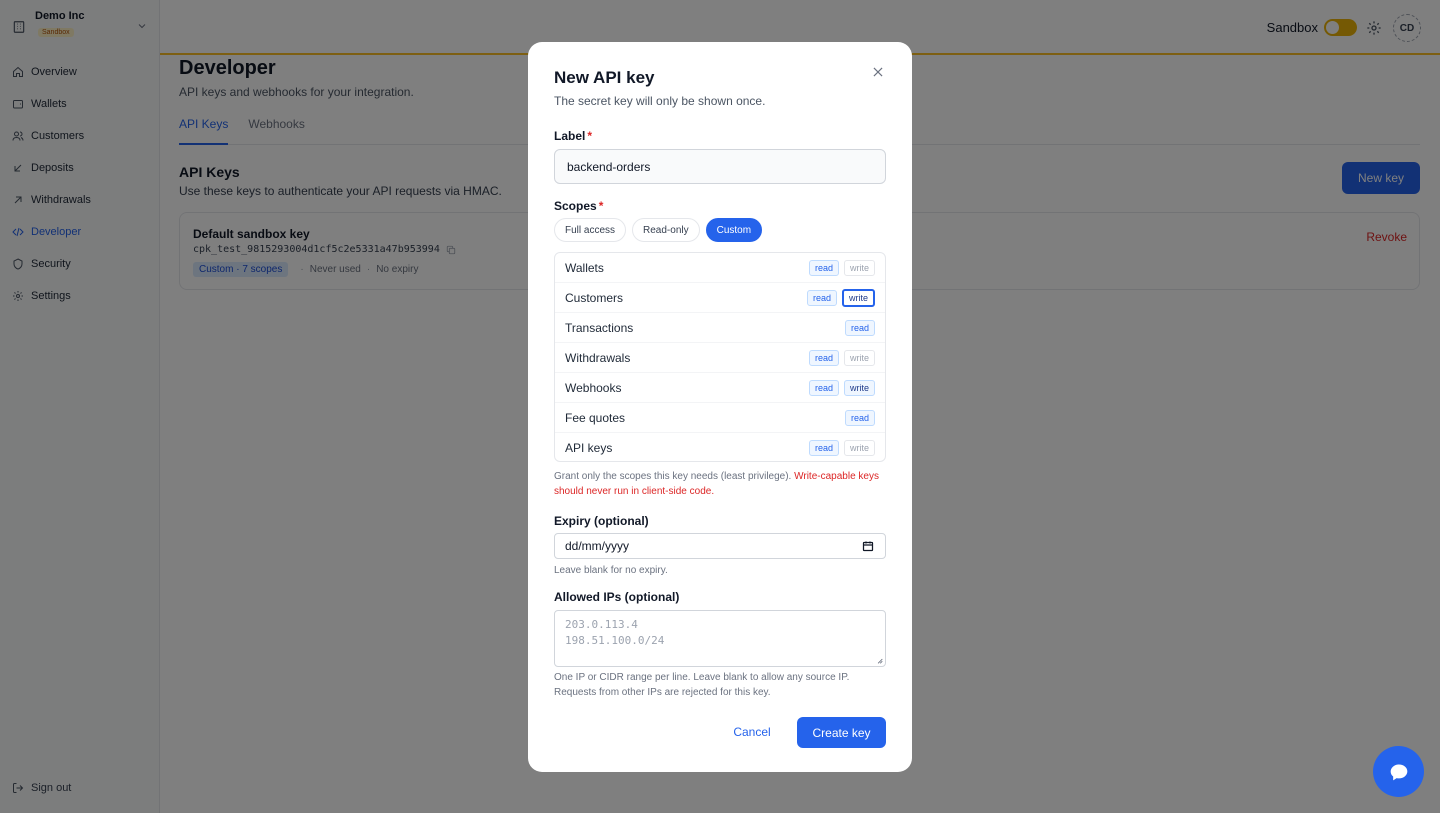 The height and width of the screenshot is (813, 1440). I want to click on label-field-text: Label, so click(570, 136).